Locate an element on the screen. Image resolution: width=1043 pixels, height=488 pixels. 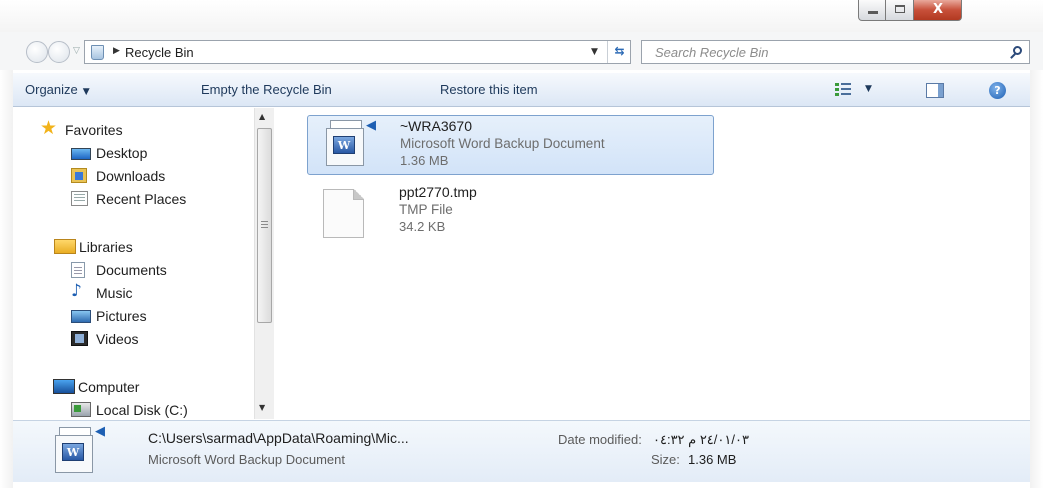
chevron-down-icon: ▼ is located at coordinates (86, 92).